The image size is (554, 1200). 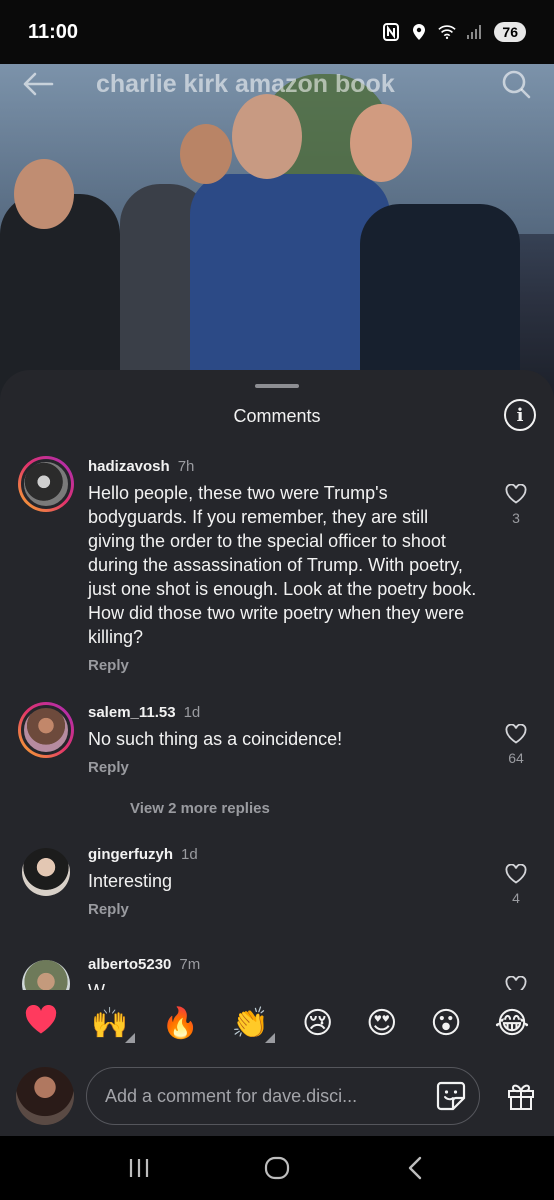 I want to click on comment-body: gingerfuzyh 1d Interesting Reply, so click(x=284, y=882).